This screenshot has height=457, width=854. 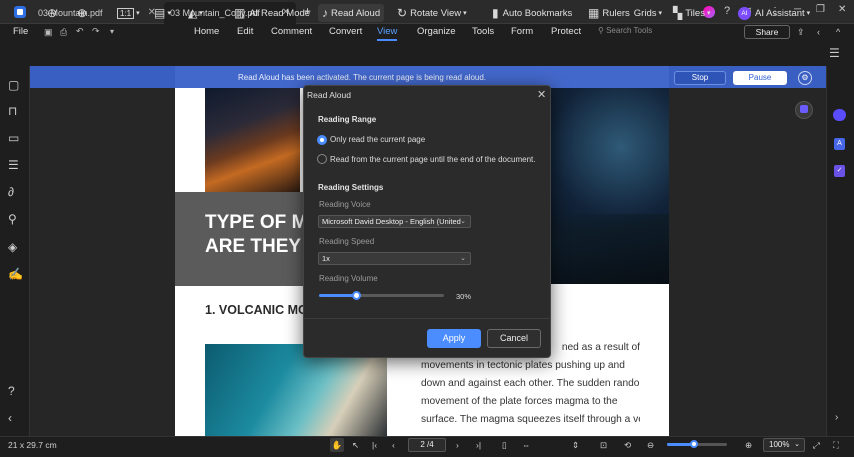 What do you see at coordinates (748, 445) in the screenshot?
I see `zoom-in-icon: ⊕` at bounding box center [748, 445].